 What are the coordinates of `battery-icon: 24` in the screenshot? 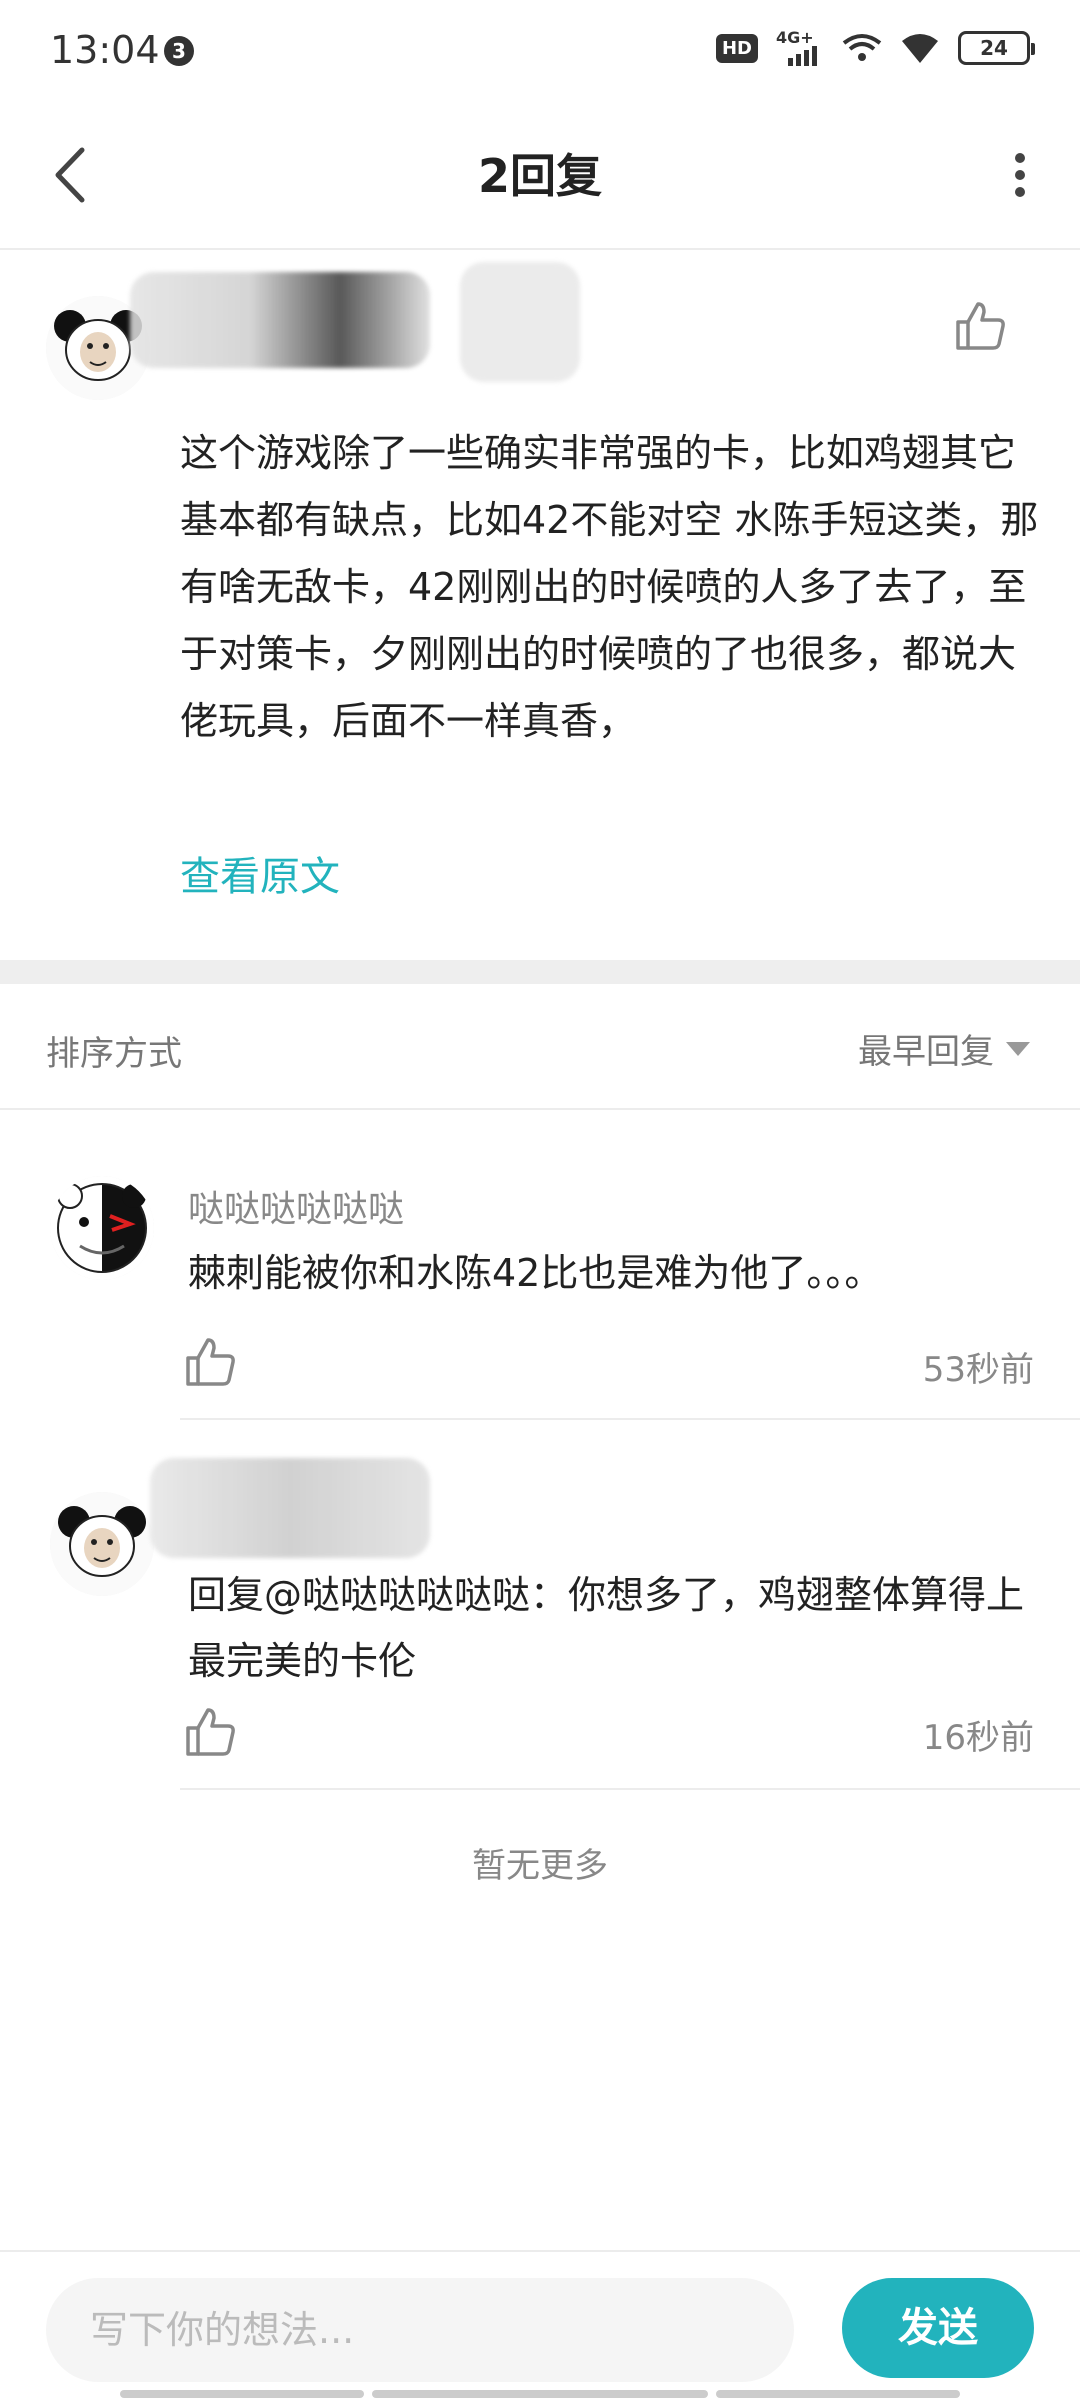 It's located at (996, 48).